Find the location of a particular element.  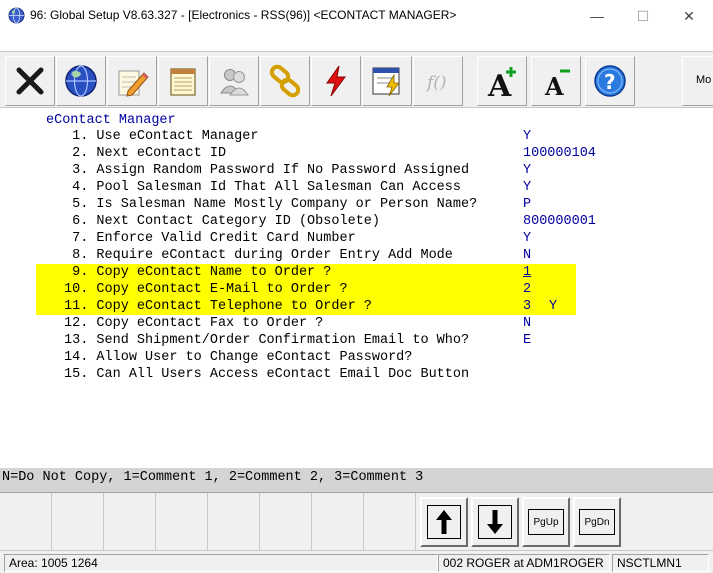

setting-item: 1. Use eContact Manager is located at coordinates (161, 137).